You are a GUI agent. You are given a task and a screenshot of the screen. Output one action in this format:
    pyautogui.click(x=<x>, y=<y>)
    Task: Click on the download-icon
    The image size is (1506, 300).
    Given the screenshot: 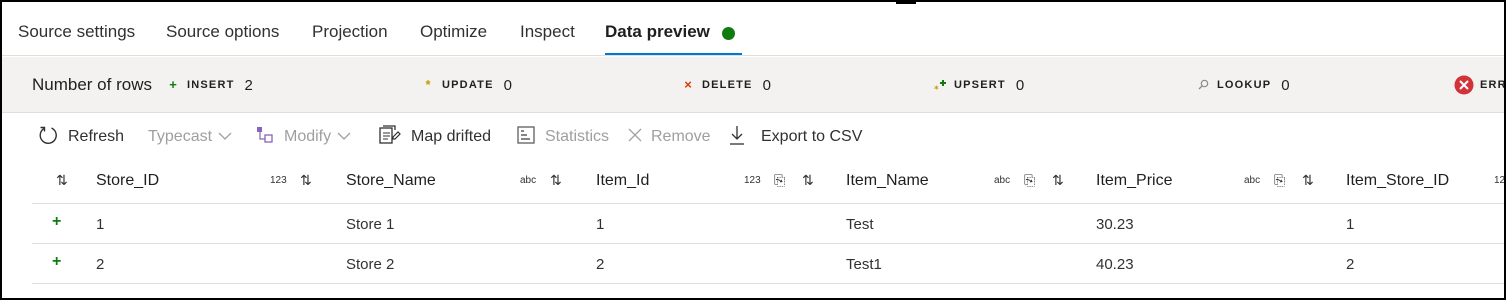 What is the action you would take?
    pyautogui.click(x=737, y=137)
    